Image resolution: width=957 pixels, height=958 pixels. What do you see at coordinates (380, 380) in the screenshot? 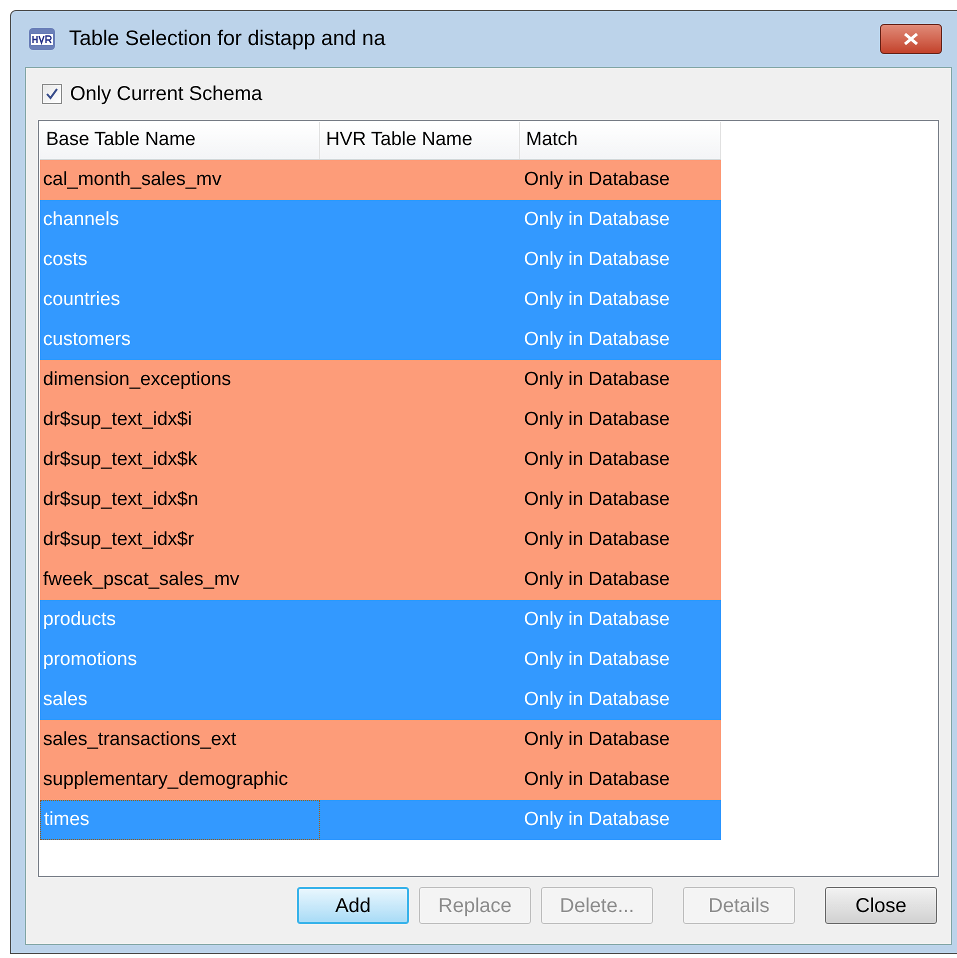
I see `table-row: dimension_exceptions Only in Database` at bounding box center [380, 380].